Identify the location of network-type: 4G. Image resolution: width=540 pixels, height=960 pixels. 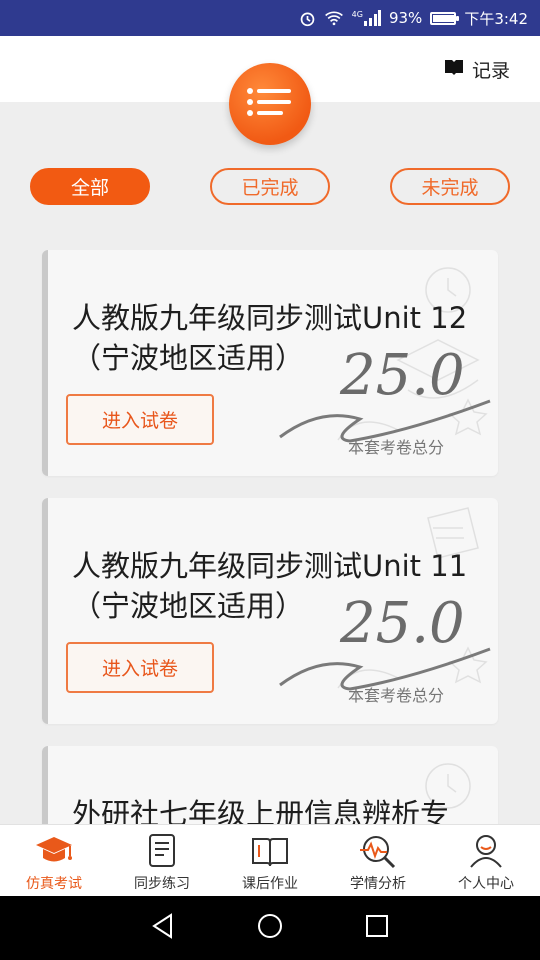
(357, 14).